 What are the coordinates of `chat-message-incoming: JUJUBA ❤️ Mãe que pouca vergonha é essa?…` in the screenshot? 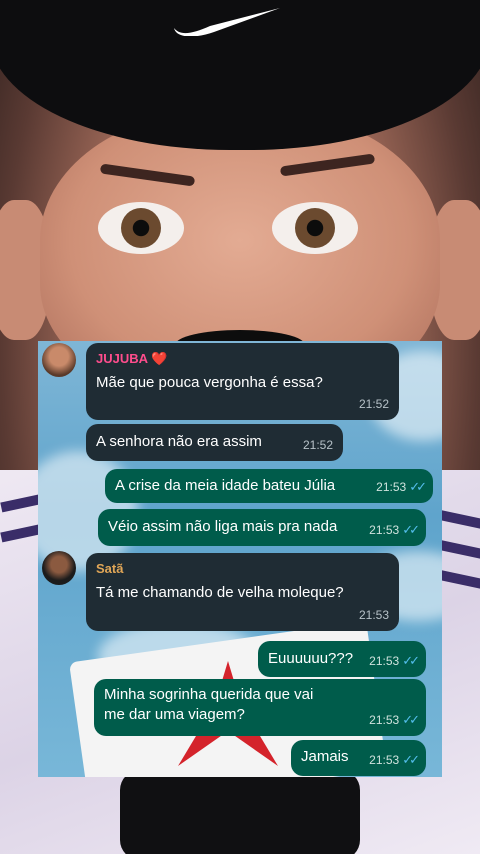 It's located at (242, 381).